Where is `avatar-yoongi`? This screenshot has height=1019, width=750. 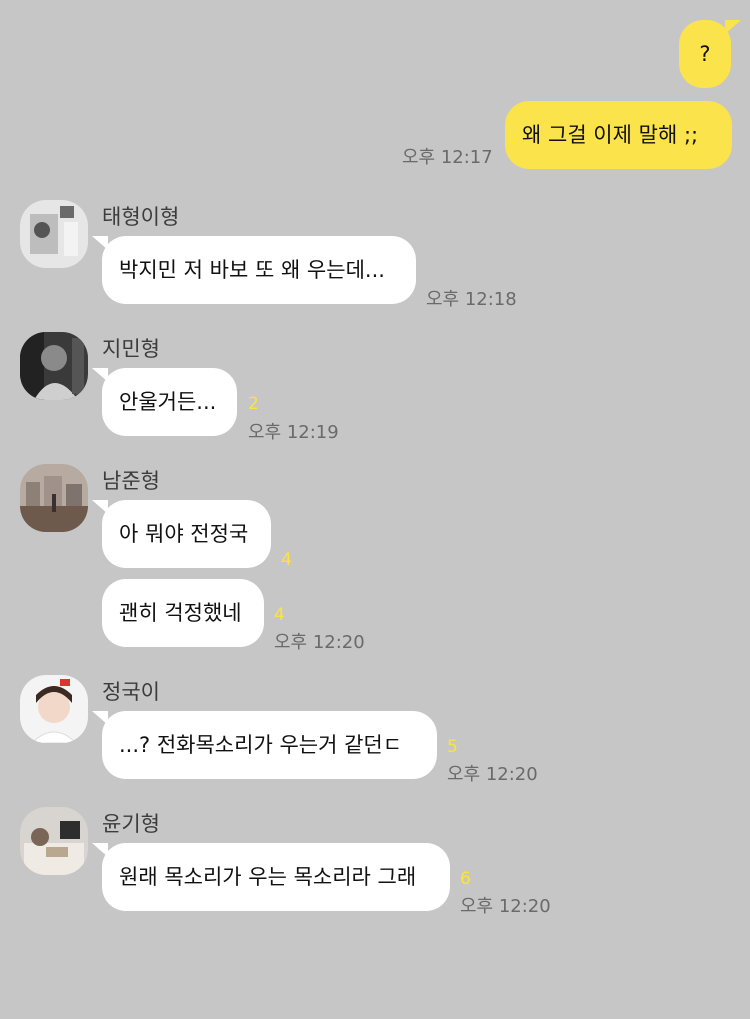
avatar-yoongi is located at coordinates (54, 841).